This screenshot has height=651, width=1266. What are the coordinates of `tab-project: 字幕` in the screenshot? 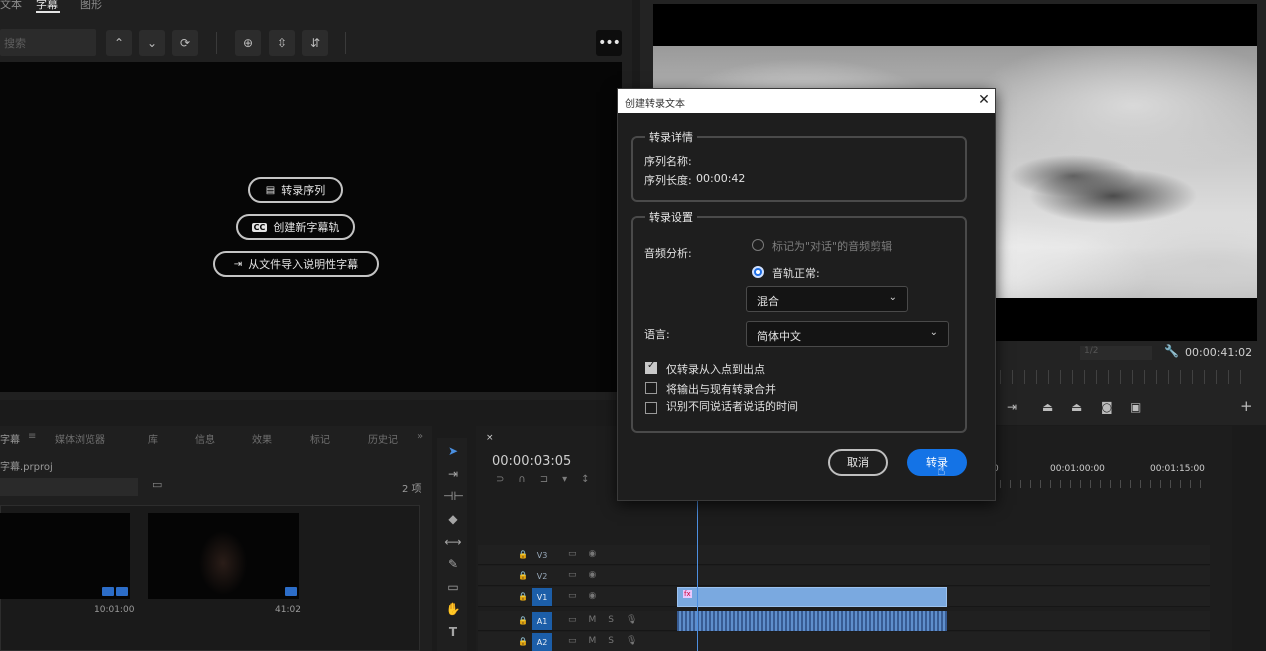 It's located at (10, 438).